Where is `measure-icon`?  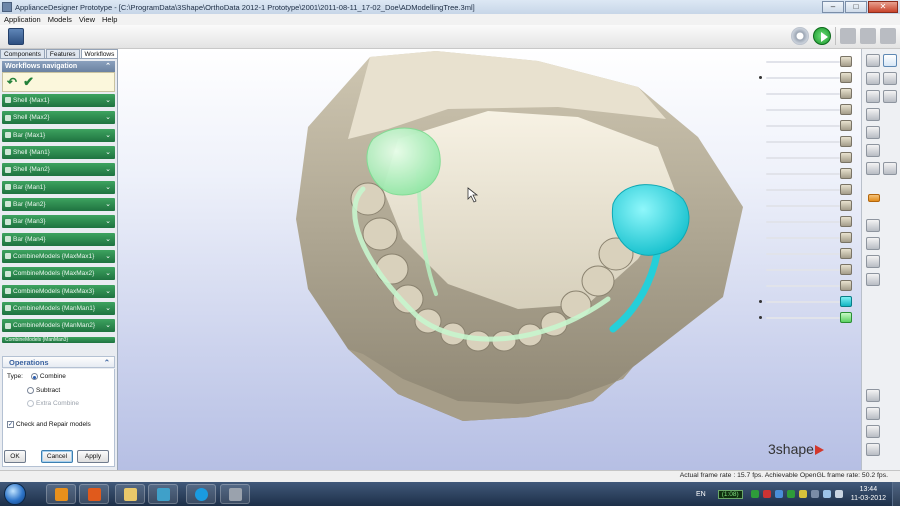 measure-icon is located at coordinates (873, 225).